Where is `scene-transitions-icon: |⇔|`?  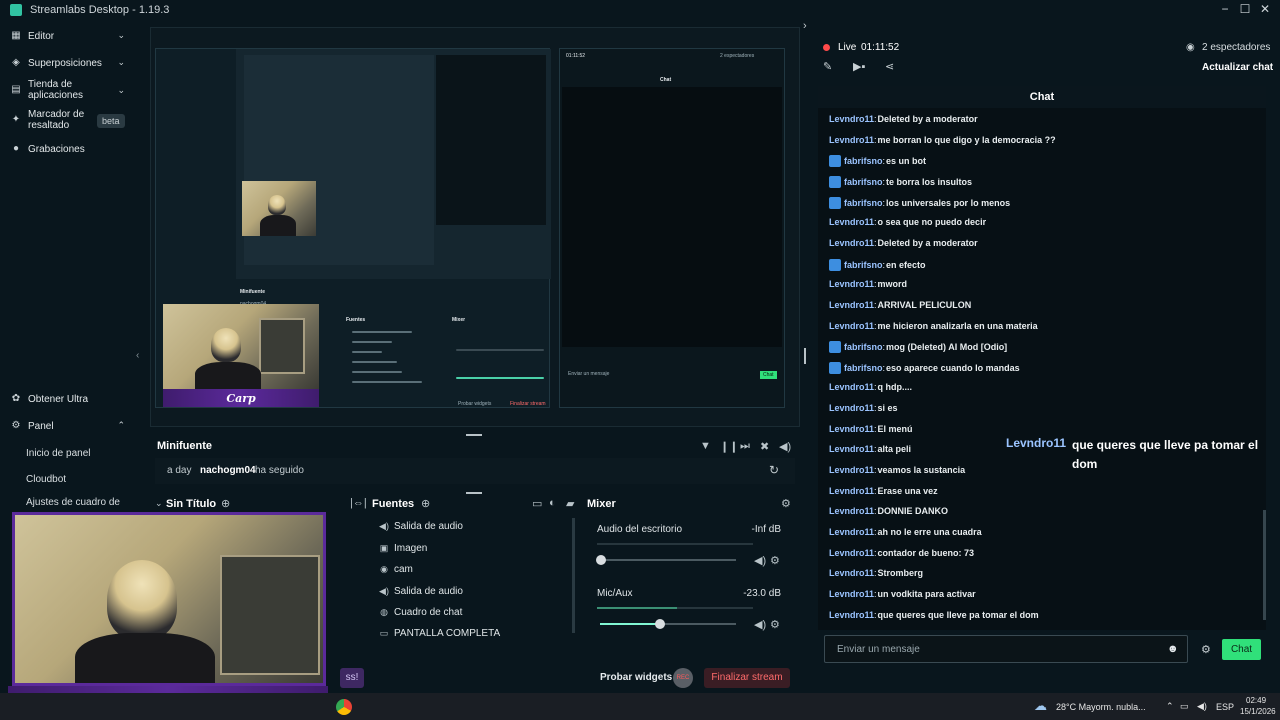
scene-transitions-icon: |⇔| is located at coordinates (358, 503).